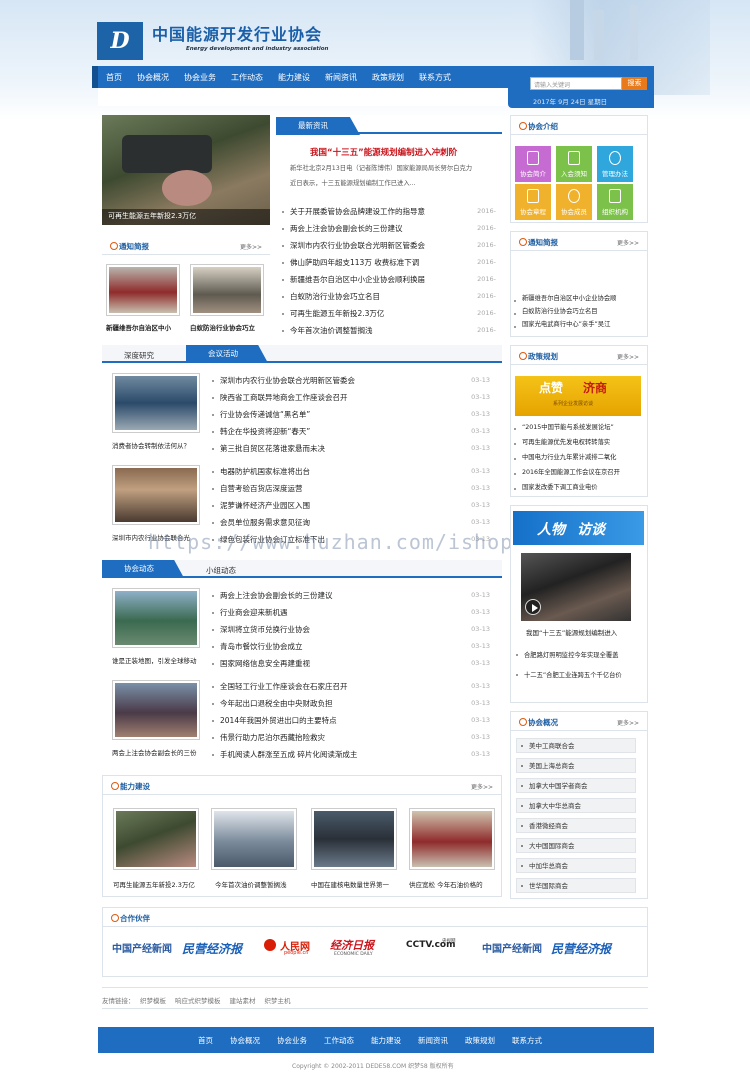 The width and height of the screenshot is (750, 1076). Describe the element at coordinates (205, 1040) in the screenshot. I see `footer-nav-item: 首页` at that location.